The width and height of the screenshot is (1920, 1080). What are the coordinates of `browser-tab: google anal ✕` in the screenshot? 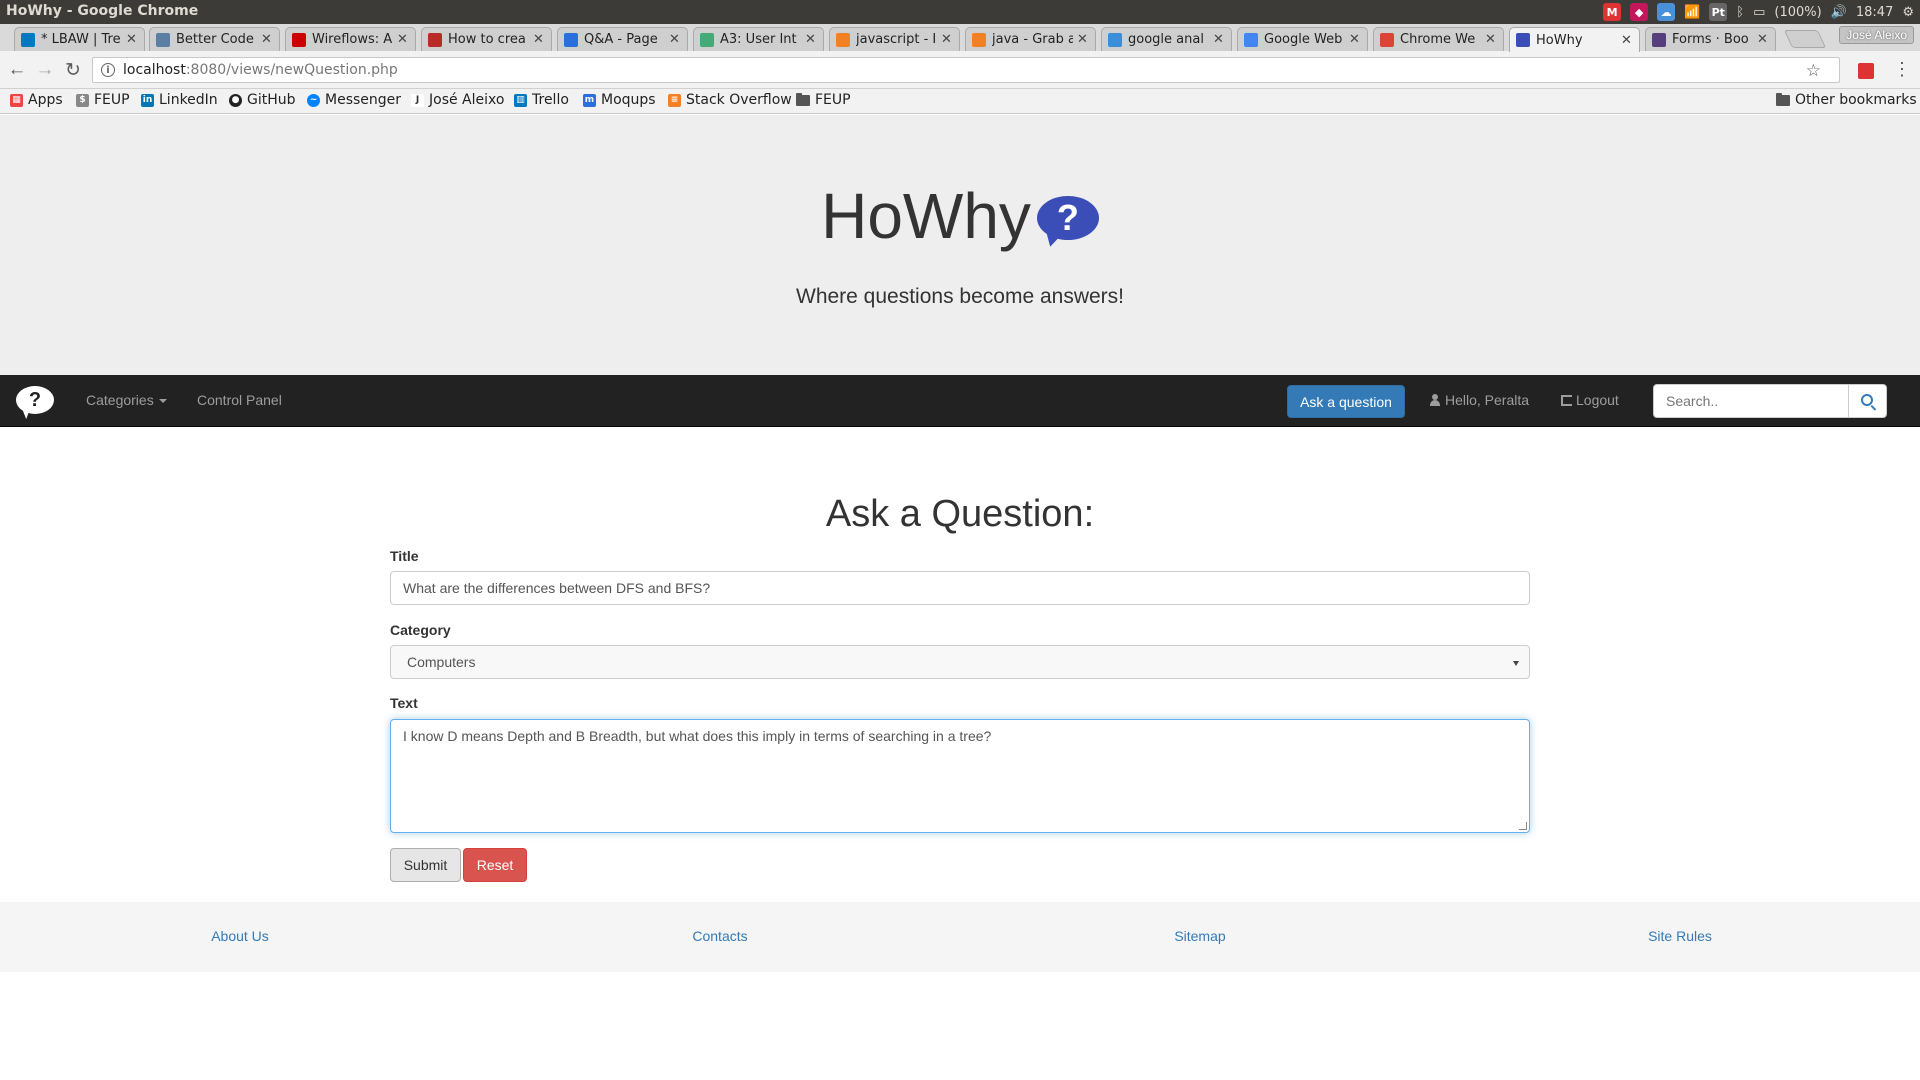 It's located at (1166, 39).